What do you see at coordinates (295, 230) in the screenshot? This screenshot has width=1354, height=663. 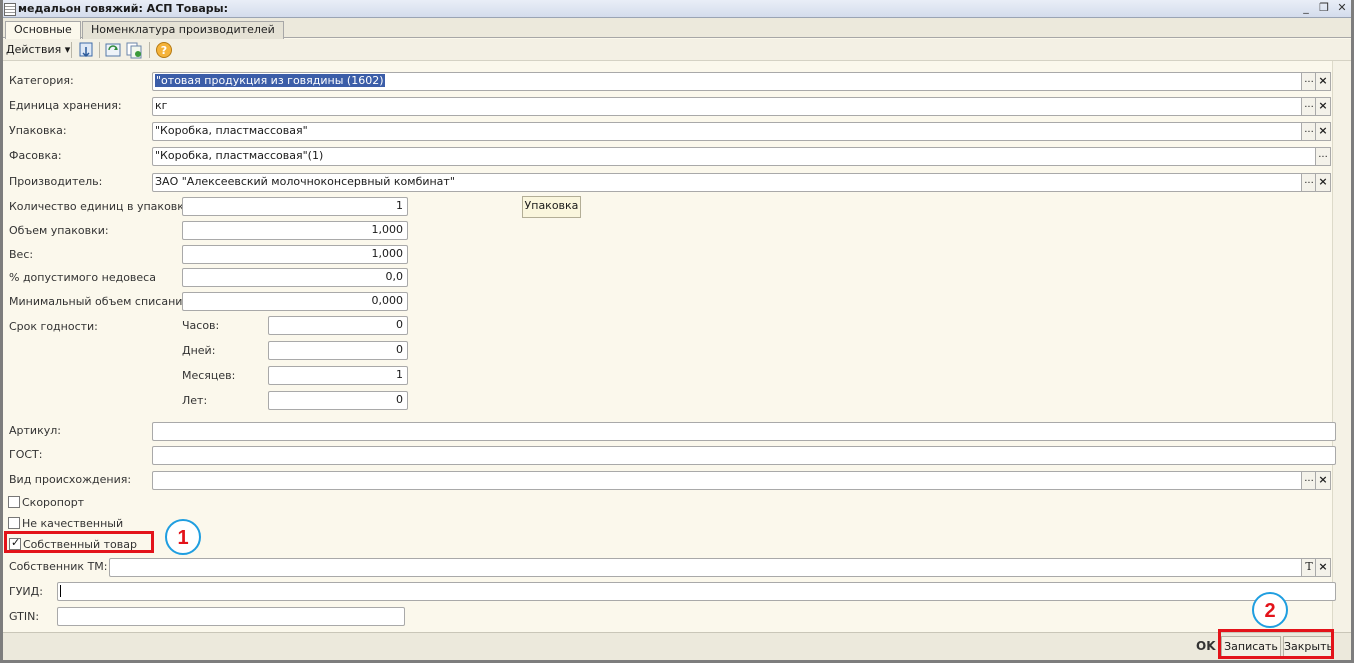 I see `pack-volume-field: 1,000` at bounding box center [295, 230].